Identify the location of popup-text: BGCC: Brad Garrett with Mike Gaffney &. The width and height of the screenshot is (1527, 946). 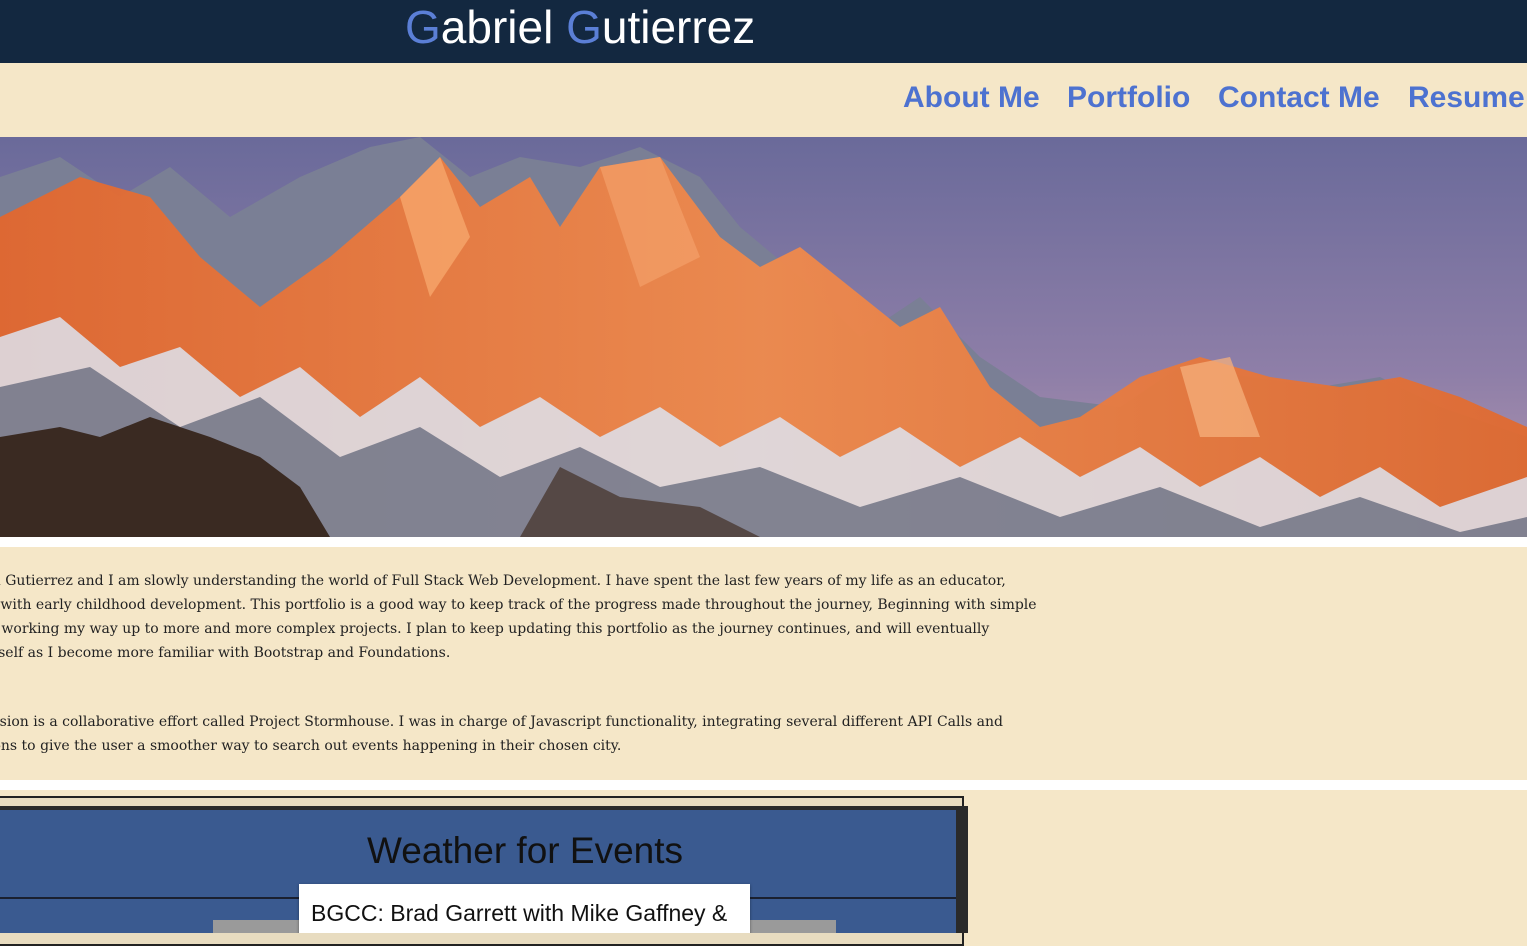
(519, 913).